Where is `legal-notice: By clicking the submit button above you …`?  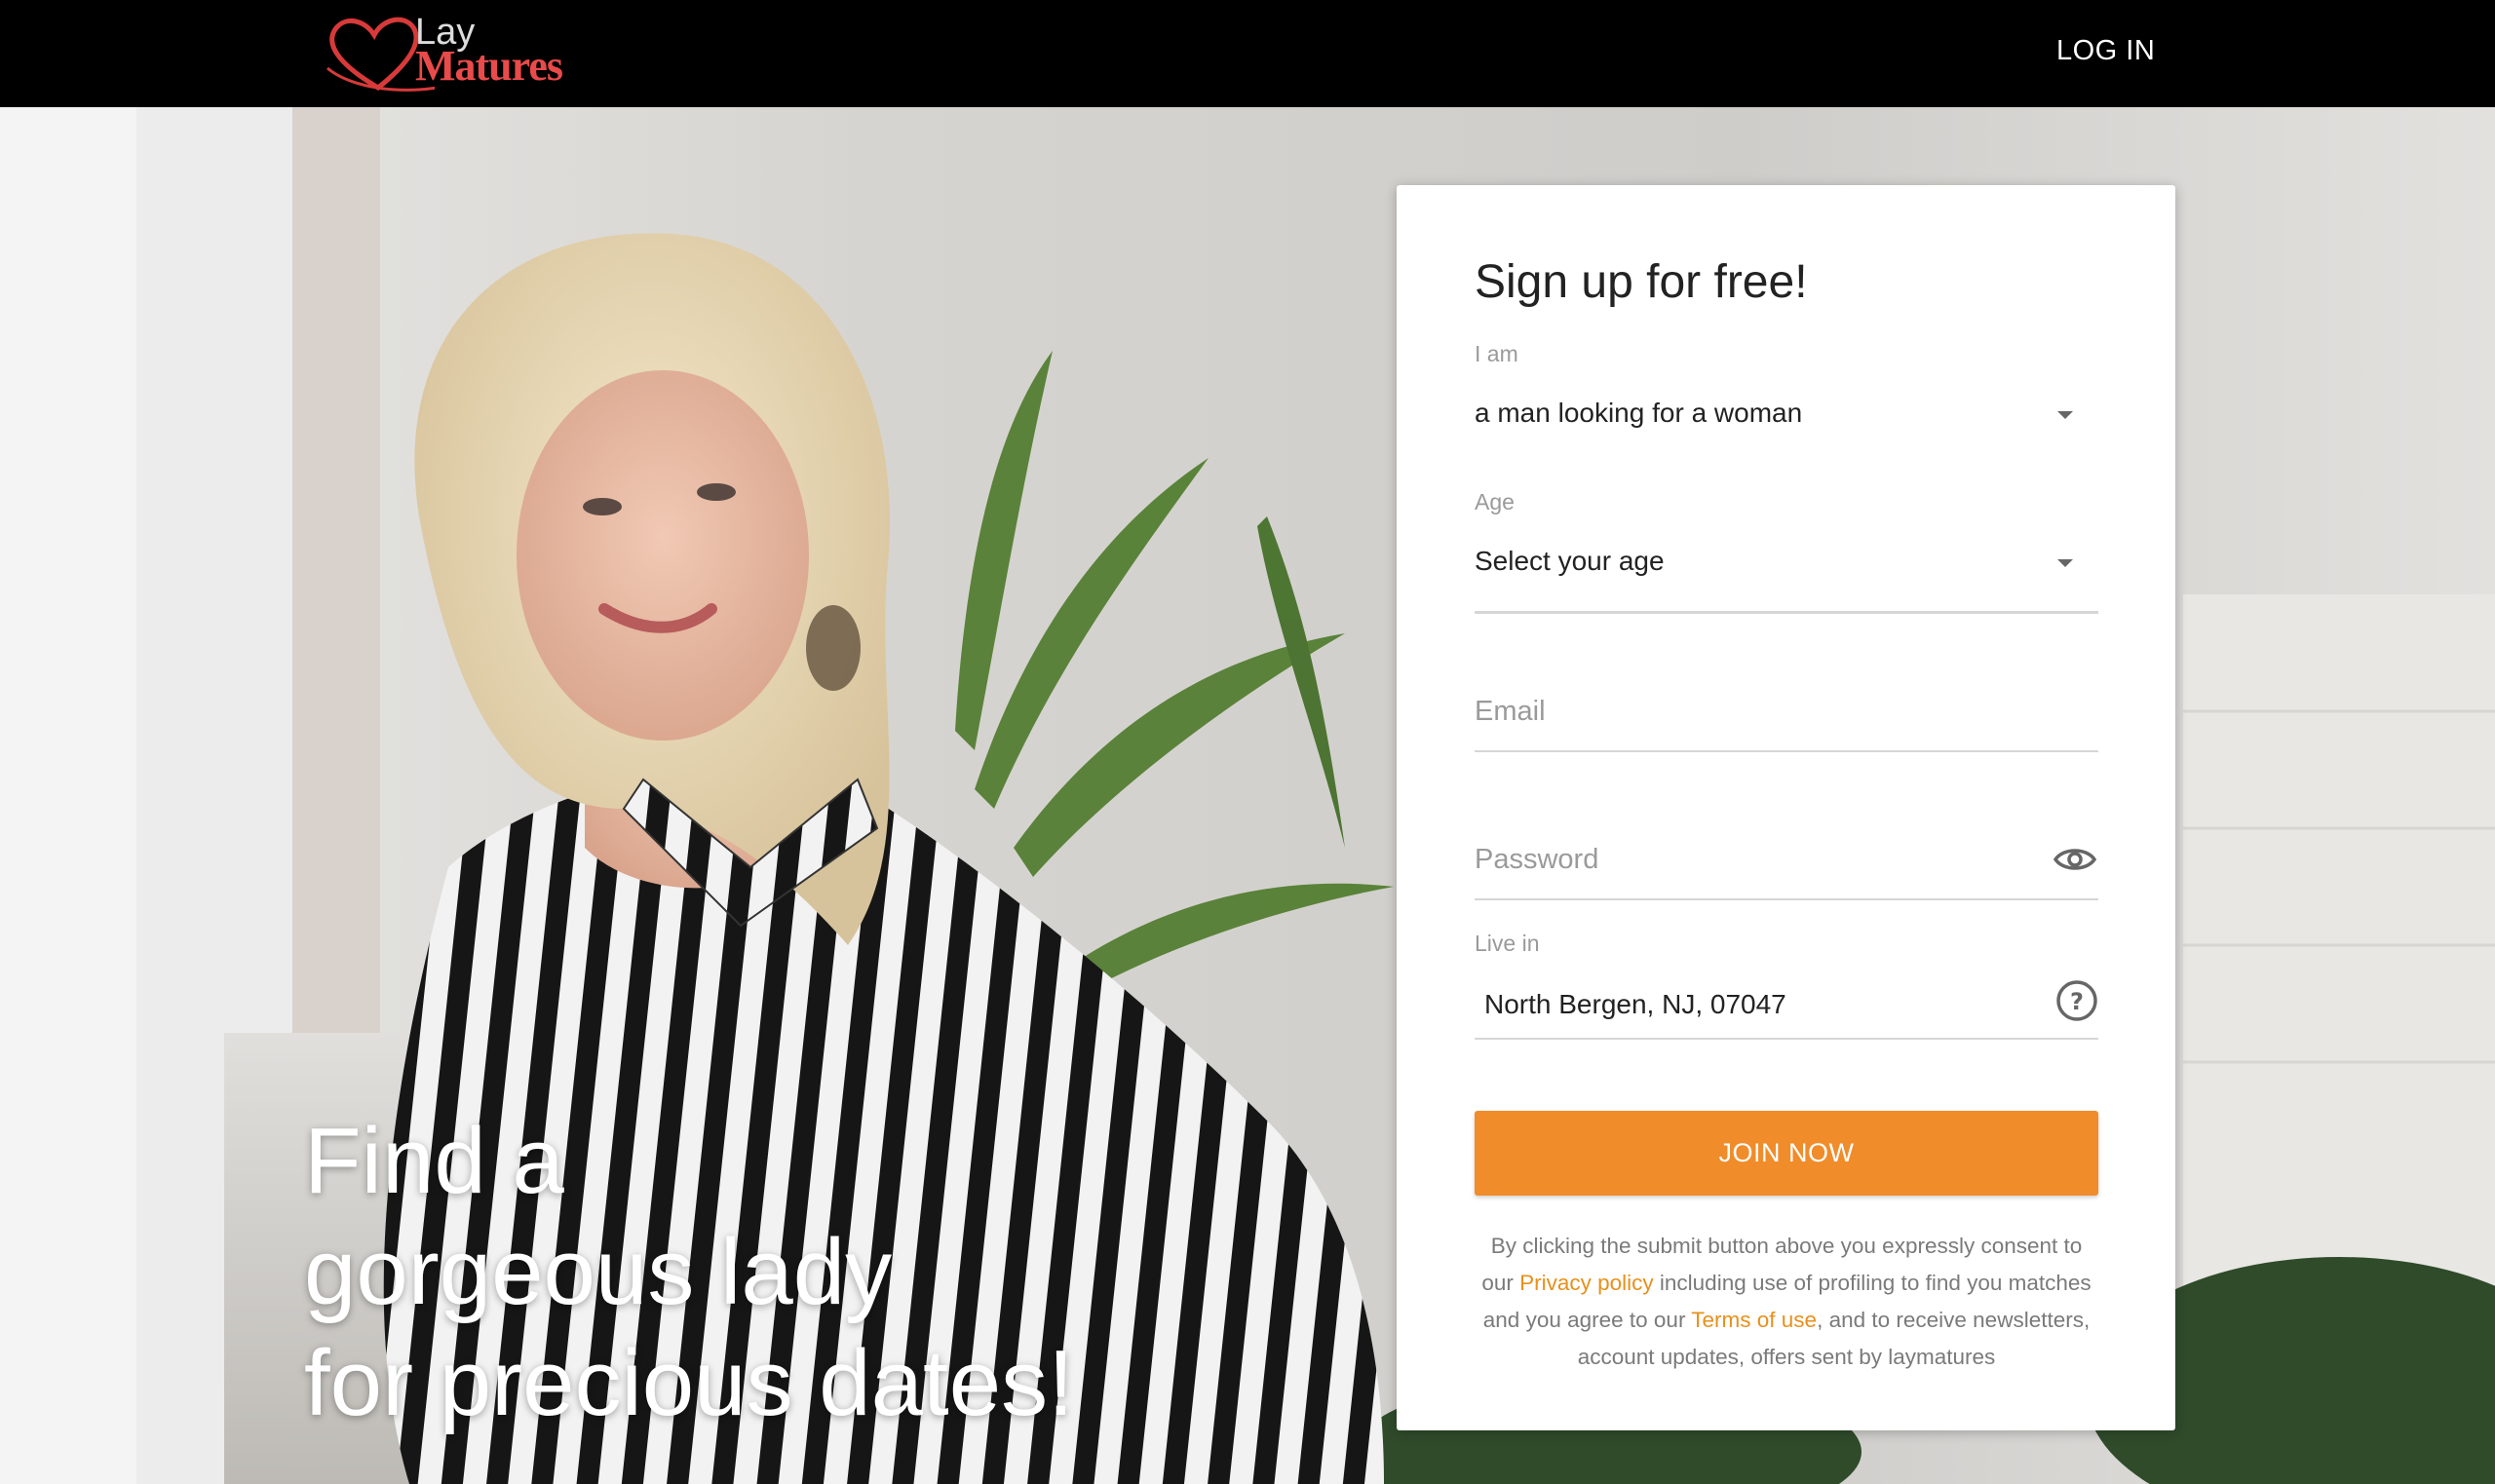 legal-notice: By clicking the submit button above you … is located at coordinates (1786, 1302).